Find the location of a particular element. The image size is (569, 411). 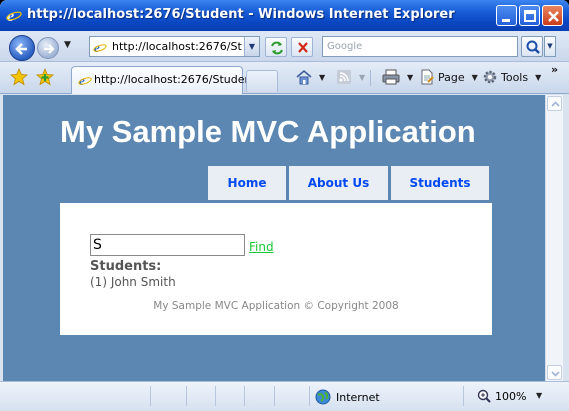

page-icon is located at coordinates (427, 77).